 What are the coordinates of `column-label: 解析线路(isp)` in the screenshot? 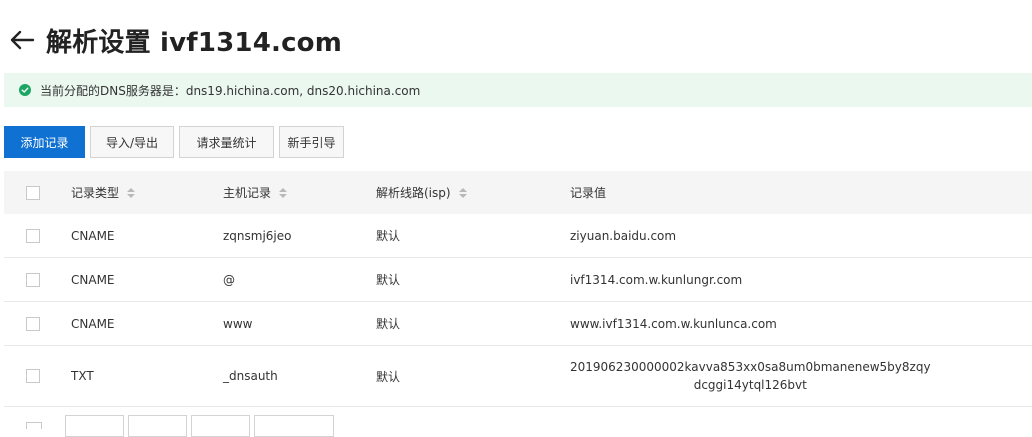 It's located at (413, 193).